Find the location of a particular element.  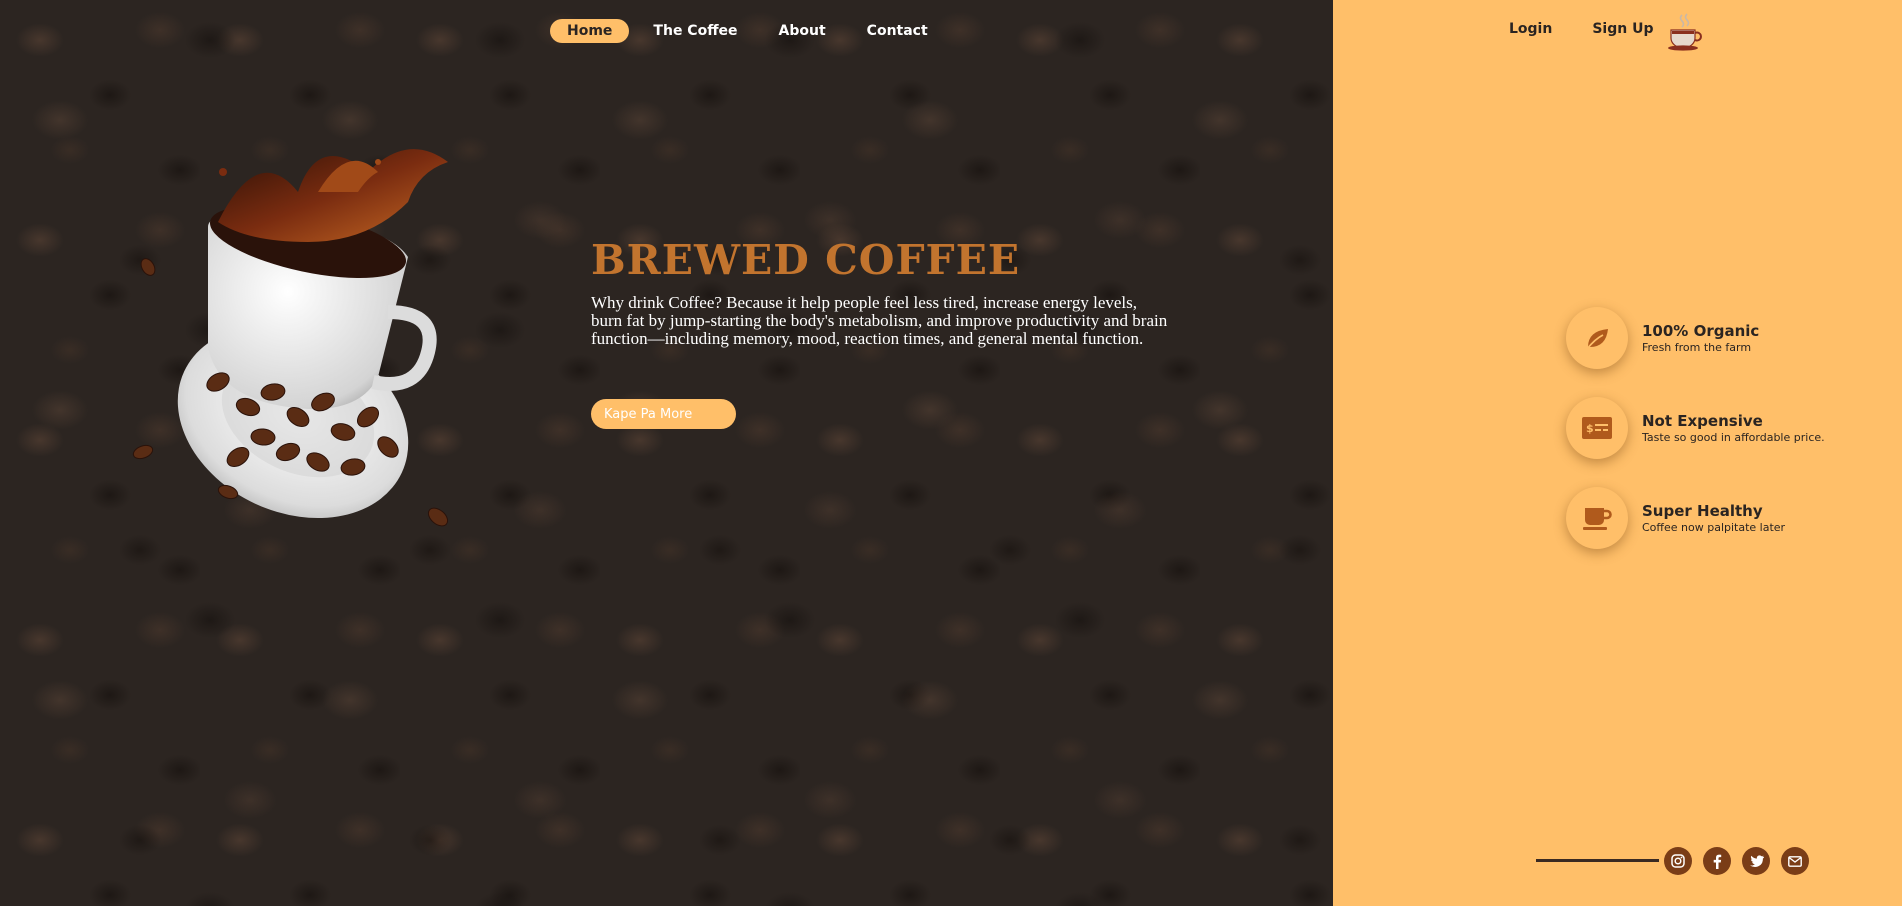

leaf-icon is located at coordinates (1597, 338).